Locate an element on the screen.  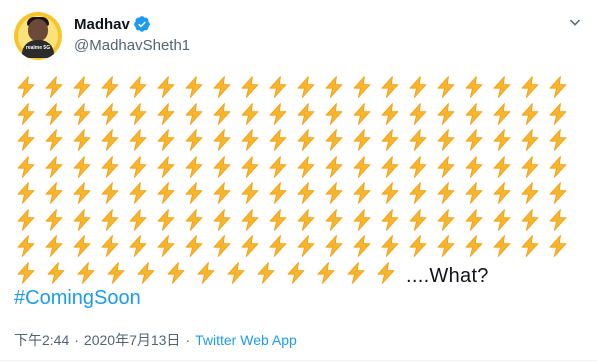
tweet-header: realme 5G Madhav @MadhavSheth1 is located at coordinates (299, 36).